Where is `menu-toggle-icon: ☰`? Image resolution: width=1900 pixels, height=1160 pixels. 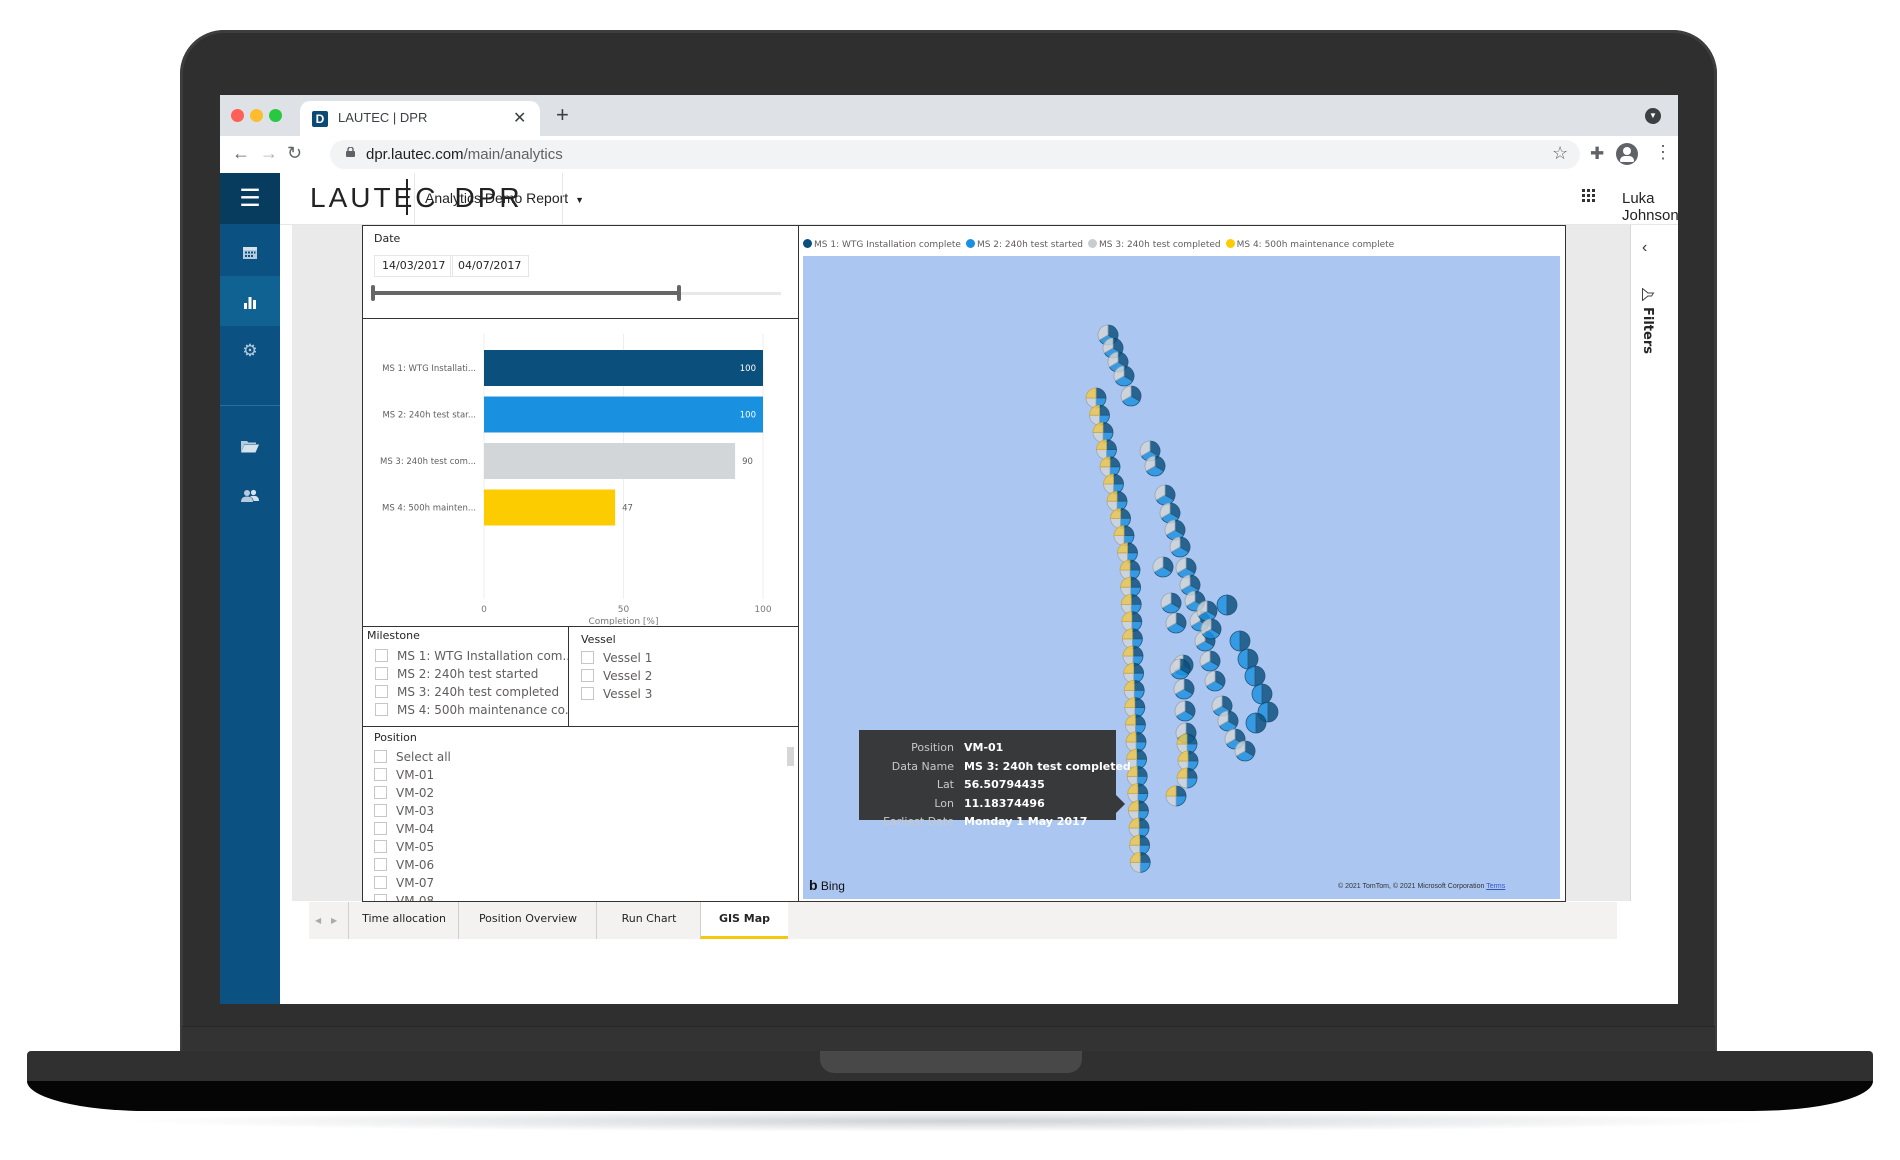
menu-toggle-icon: ☰ is located at coordinates (250, 198).